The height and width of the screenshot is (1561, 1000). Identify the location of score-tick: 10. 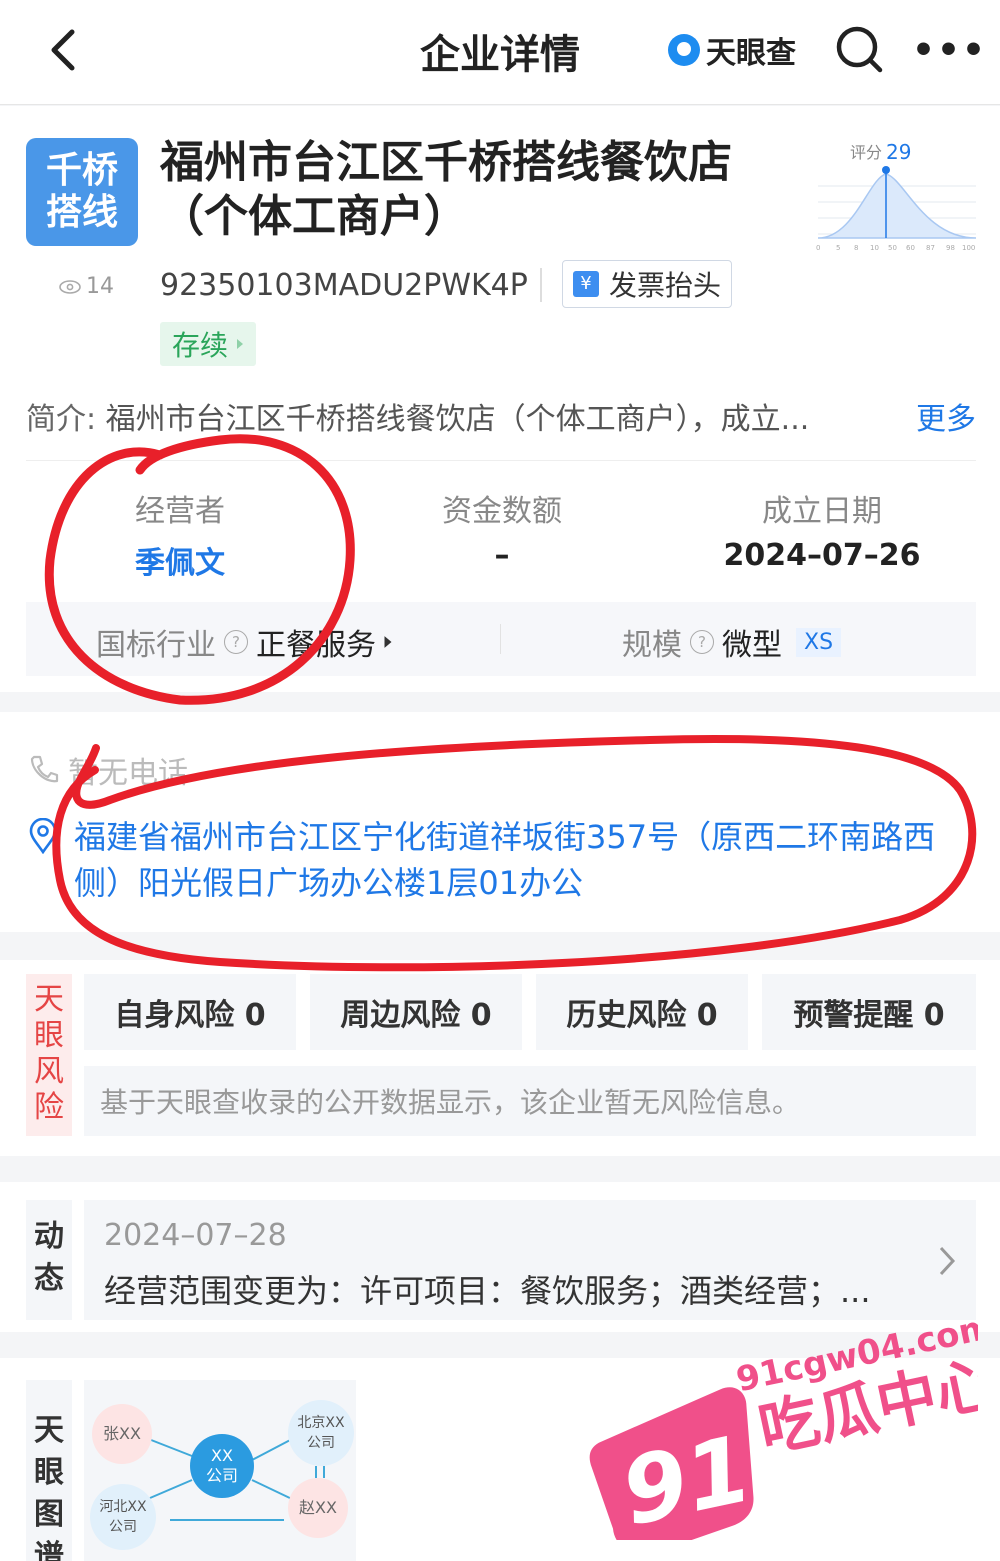
(874, 248).